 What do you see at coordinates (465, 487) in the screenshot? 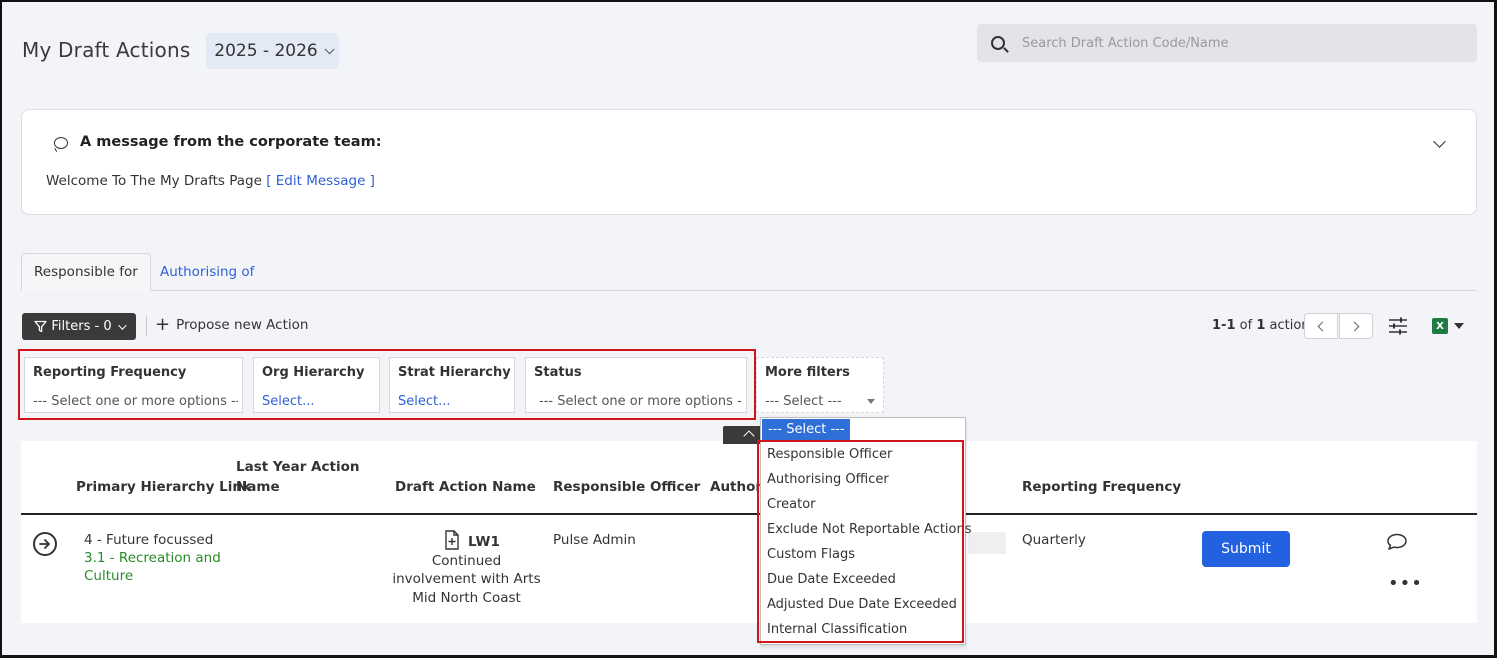
I see `column-header-draft-action-name: Draft Action Name` at bounding box center [465, 487].